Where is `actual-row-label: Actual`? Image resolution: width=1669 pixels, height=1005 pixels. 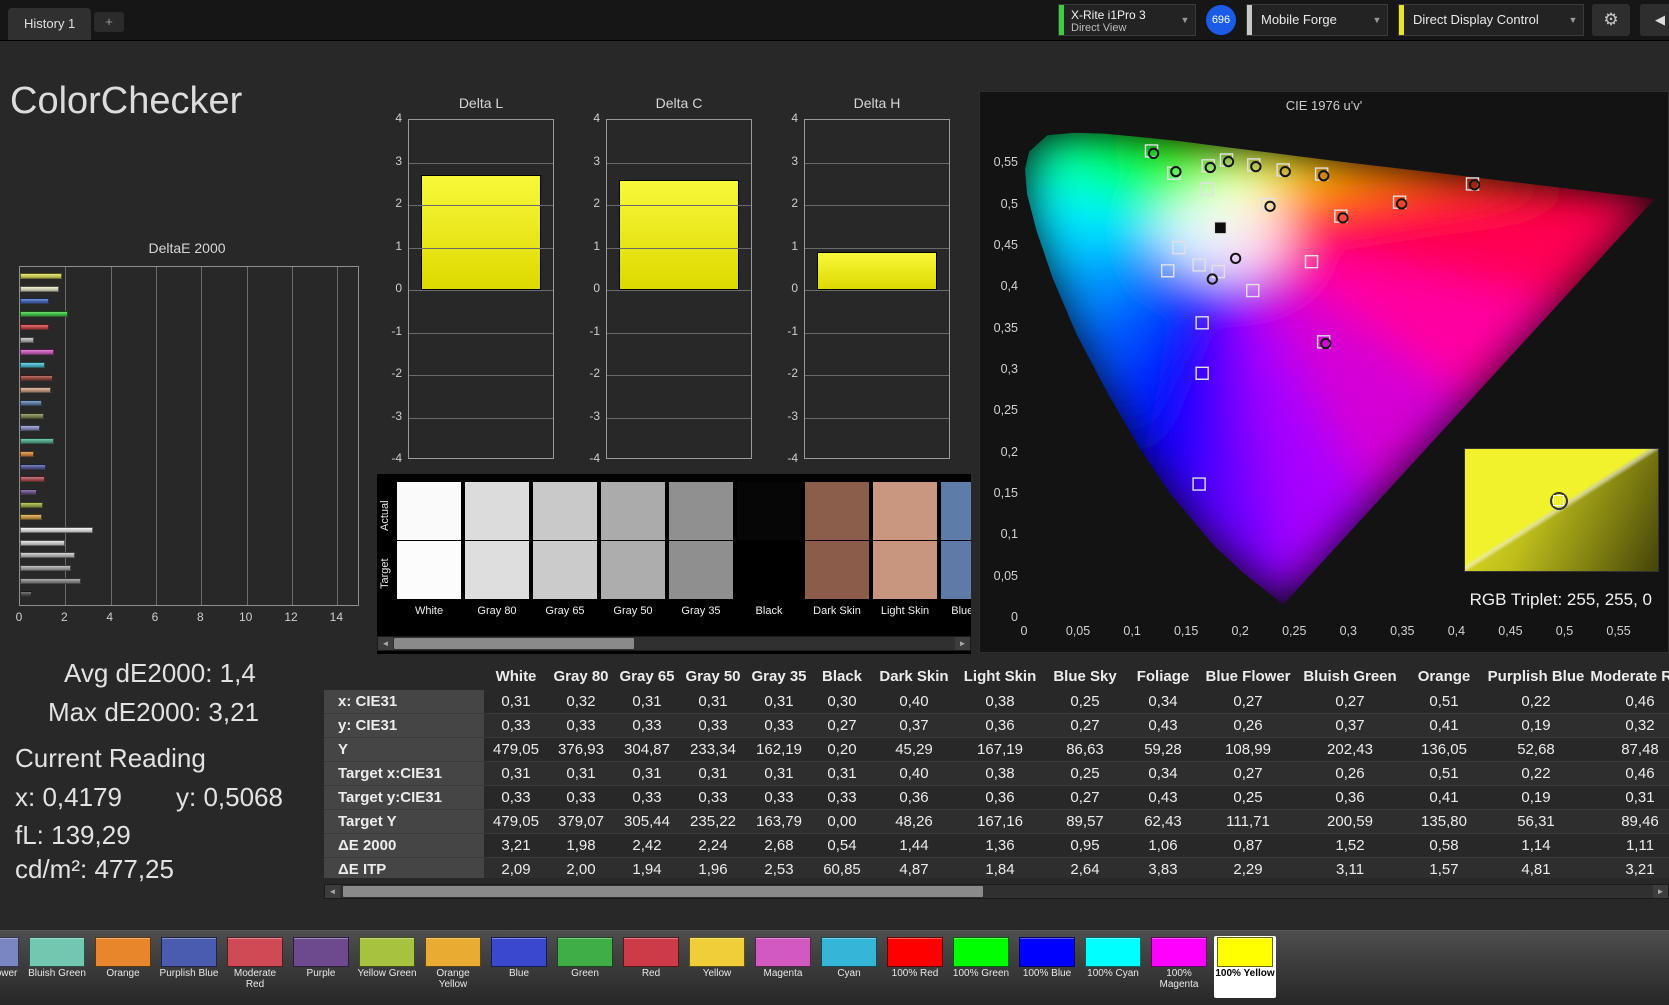 actual-row-label: Actual is located at coordinates (385, 516).